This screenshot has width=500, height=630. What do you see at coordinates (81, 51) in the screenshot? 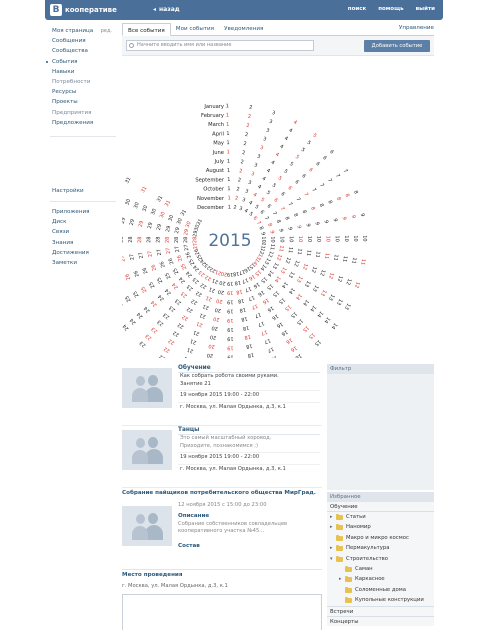
I see `sidebar-item-2: Сообщества` at bounding box center [81, 51].